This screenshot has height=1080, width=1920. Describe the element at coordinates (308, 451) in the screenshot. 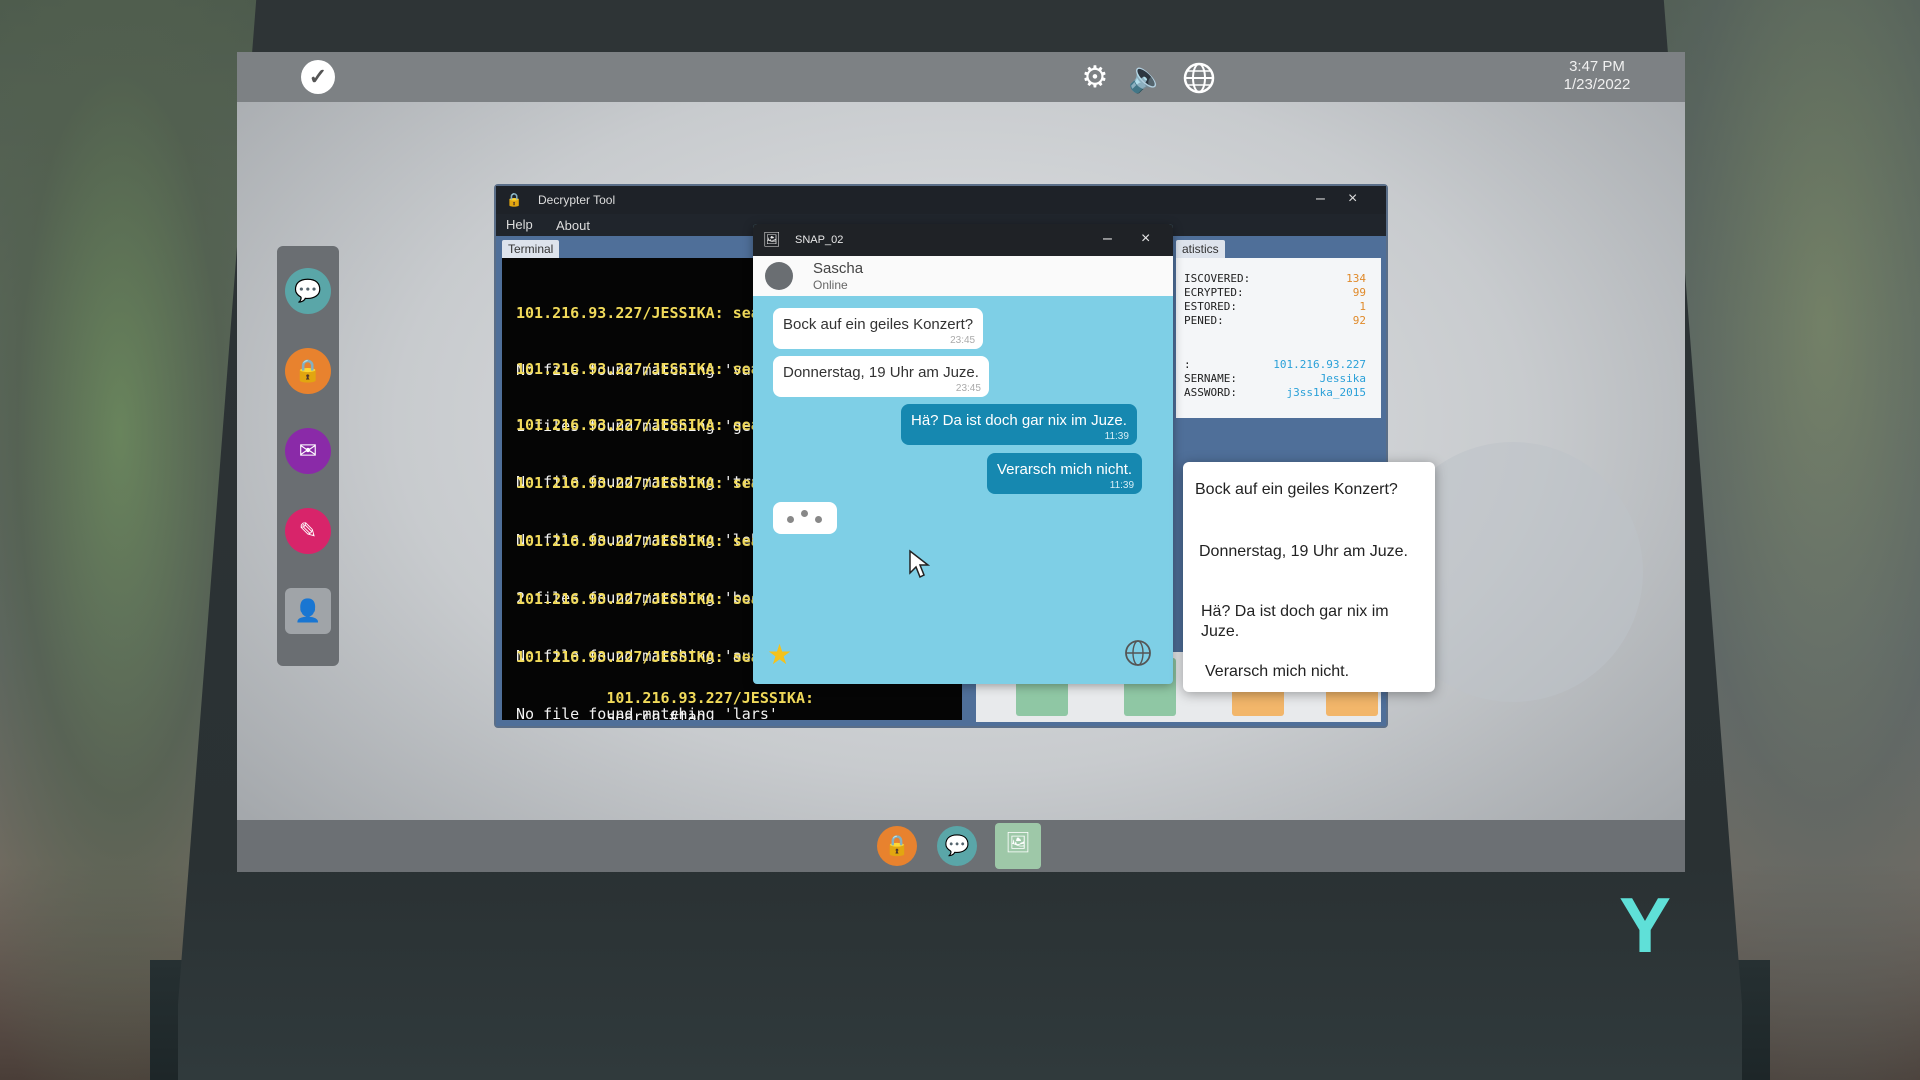

I see `mail-icon: ✉` at that location.